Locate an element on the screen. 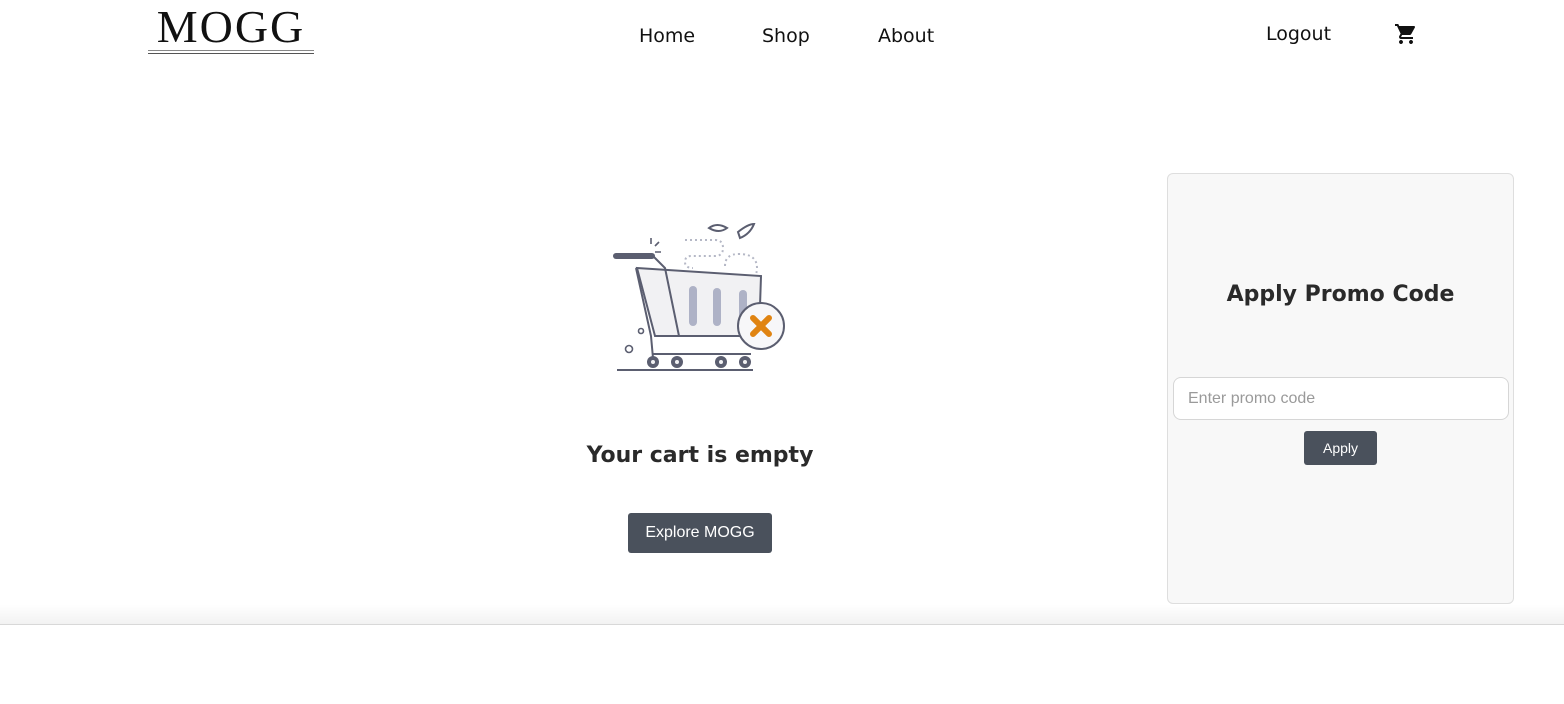 Image resolution: width=1564 pixels, height=704 pixels. shopping-cart-icon is located at coordinates (1406, 34).